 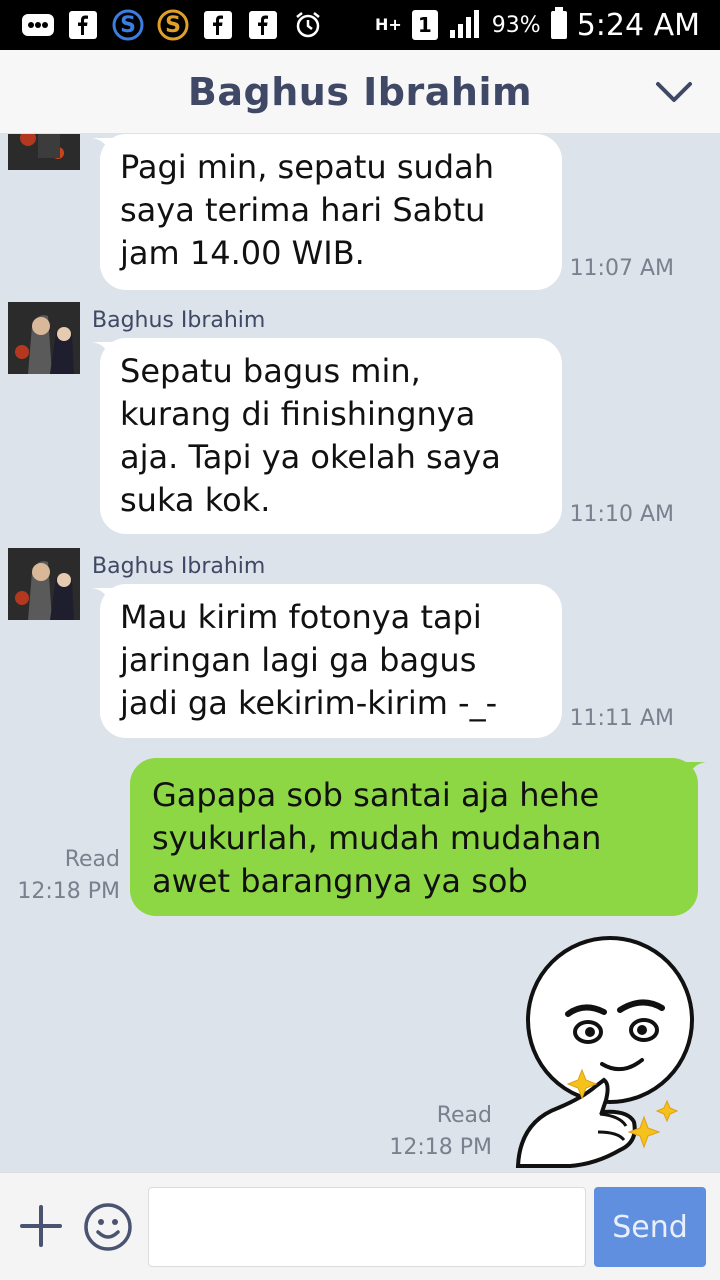 I want to click on battery-percent: 93%, so click(x=516, y=25).